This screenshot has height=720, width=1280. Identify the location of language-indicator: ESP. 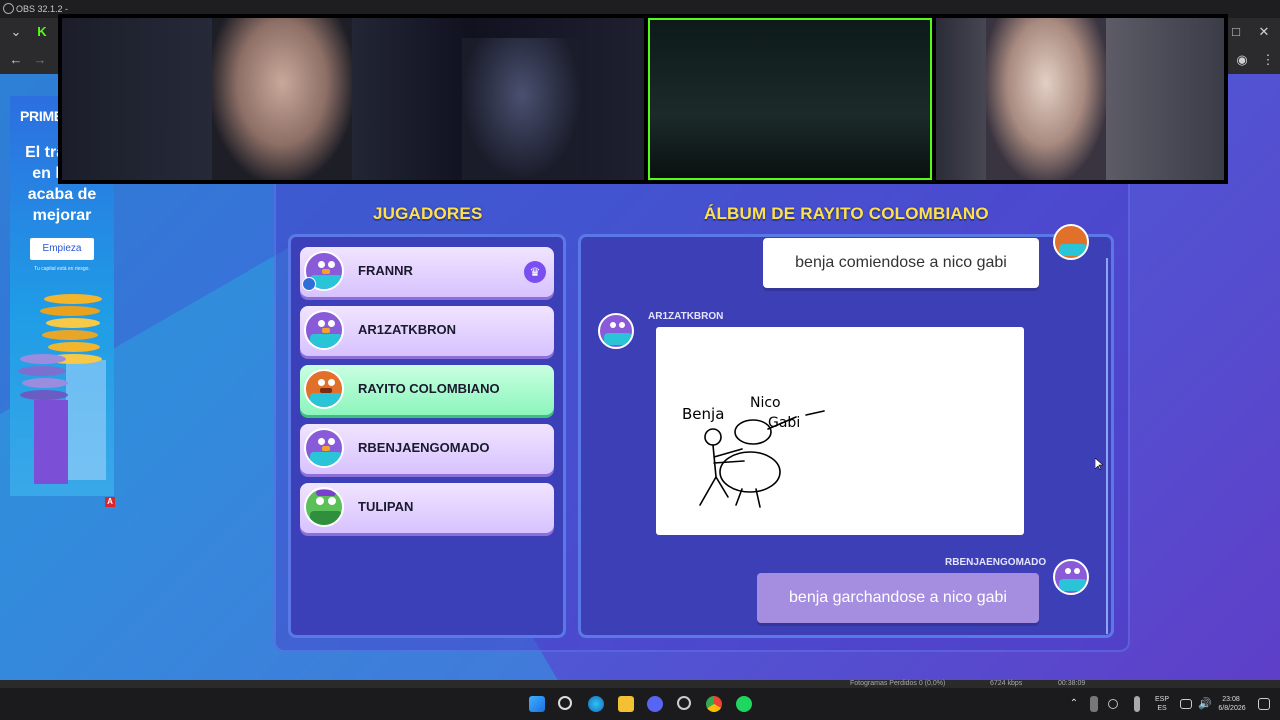
(1162, 700).